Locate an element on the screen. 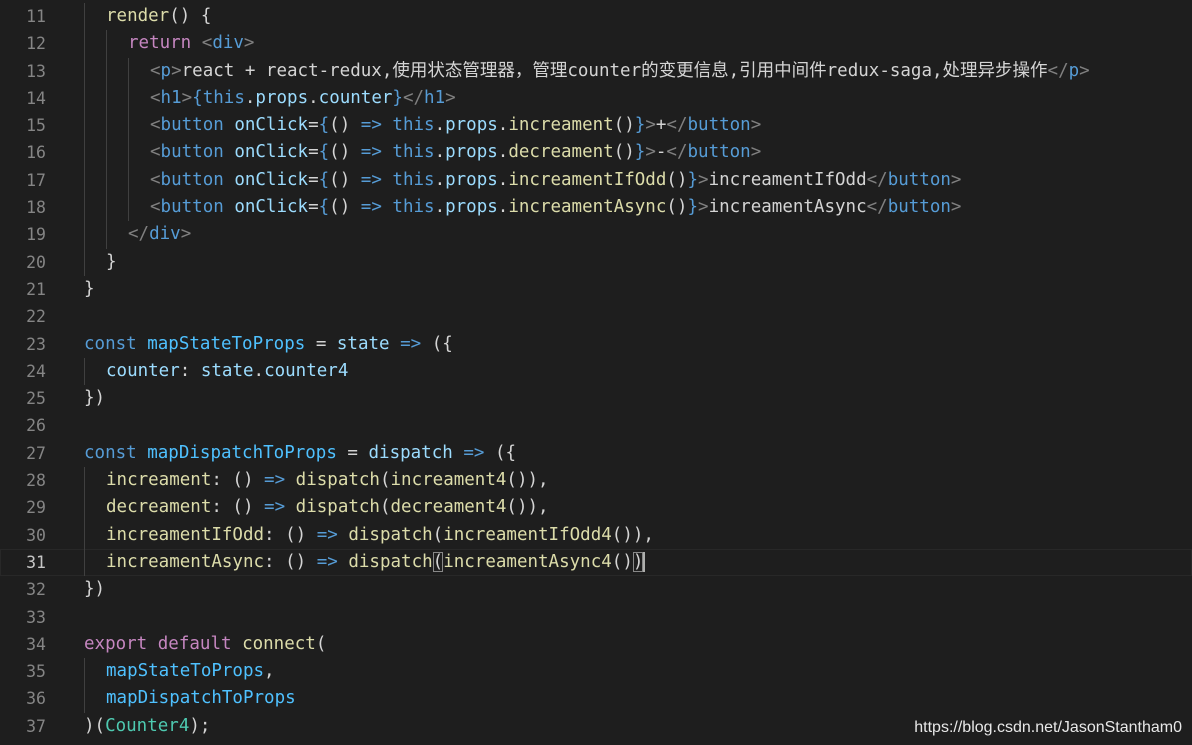  line-number: 34 is located at coordinates (36, 644).